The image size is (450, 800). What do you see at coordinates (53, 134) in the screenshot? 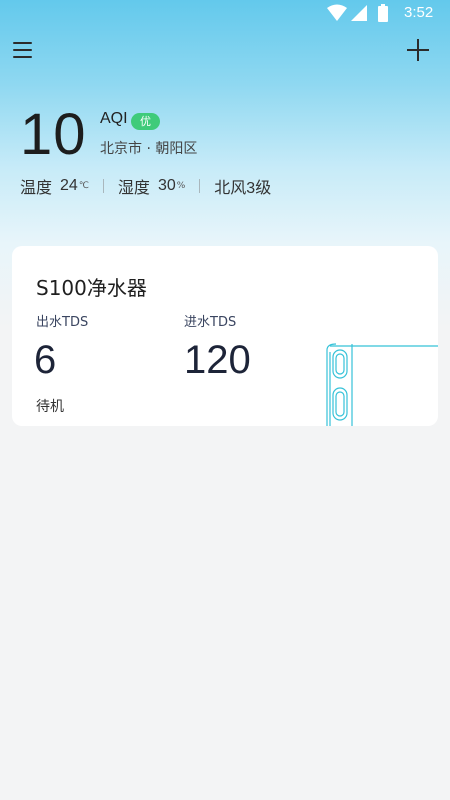
I see `aqi-value: 10` at bounding box center [53, 134].